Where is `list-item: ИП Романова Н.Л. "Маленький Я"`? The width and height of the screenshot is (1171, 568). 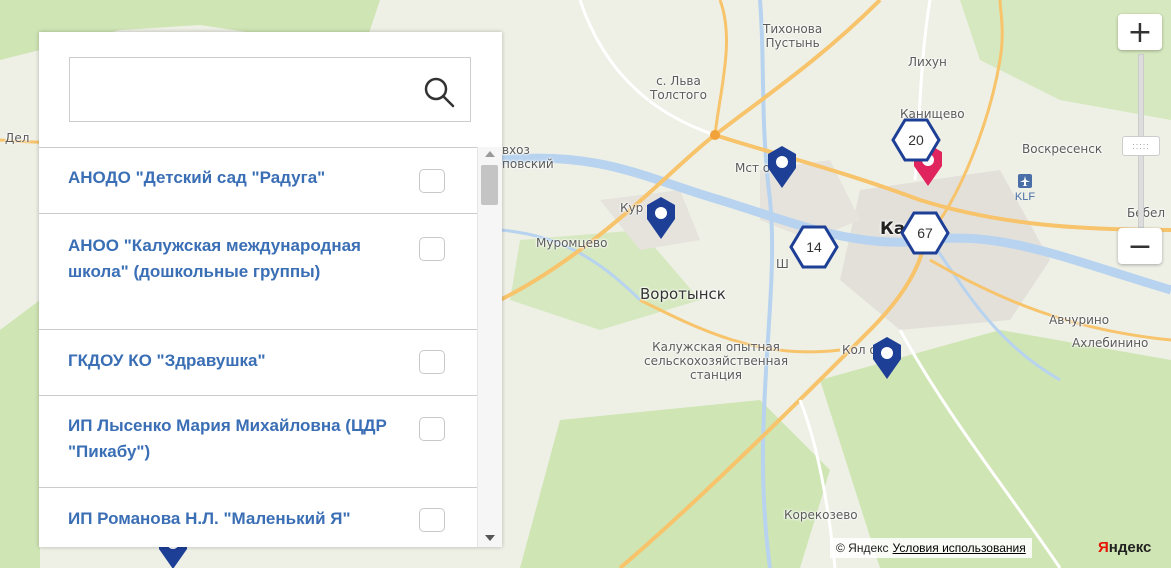 list-item: ИП Романова Н.Л. "Маленький Я" is located at coordinates (258, 518).